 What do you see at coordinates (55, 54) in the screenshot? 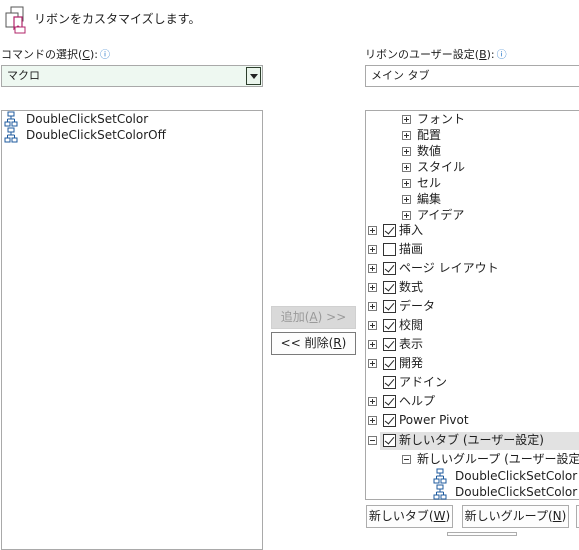
I see `choose-commands-label: コマンドの選択(C): ⓘ` at bounding box center [55, 54].